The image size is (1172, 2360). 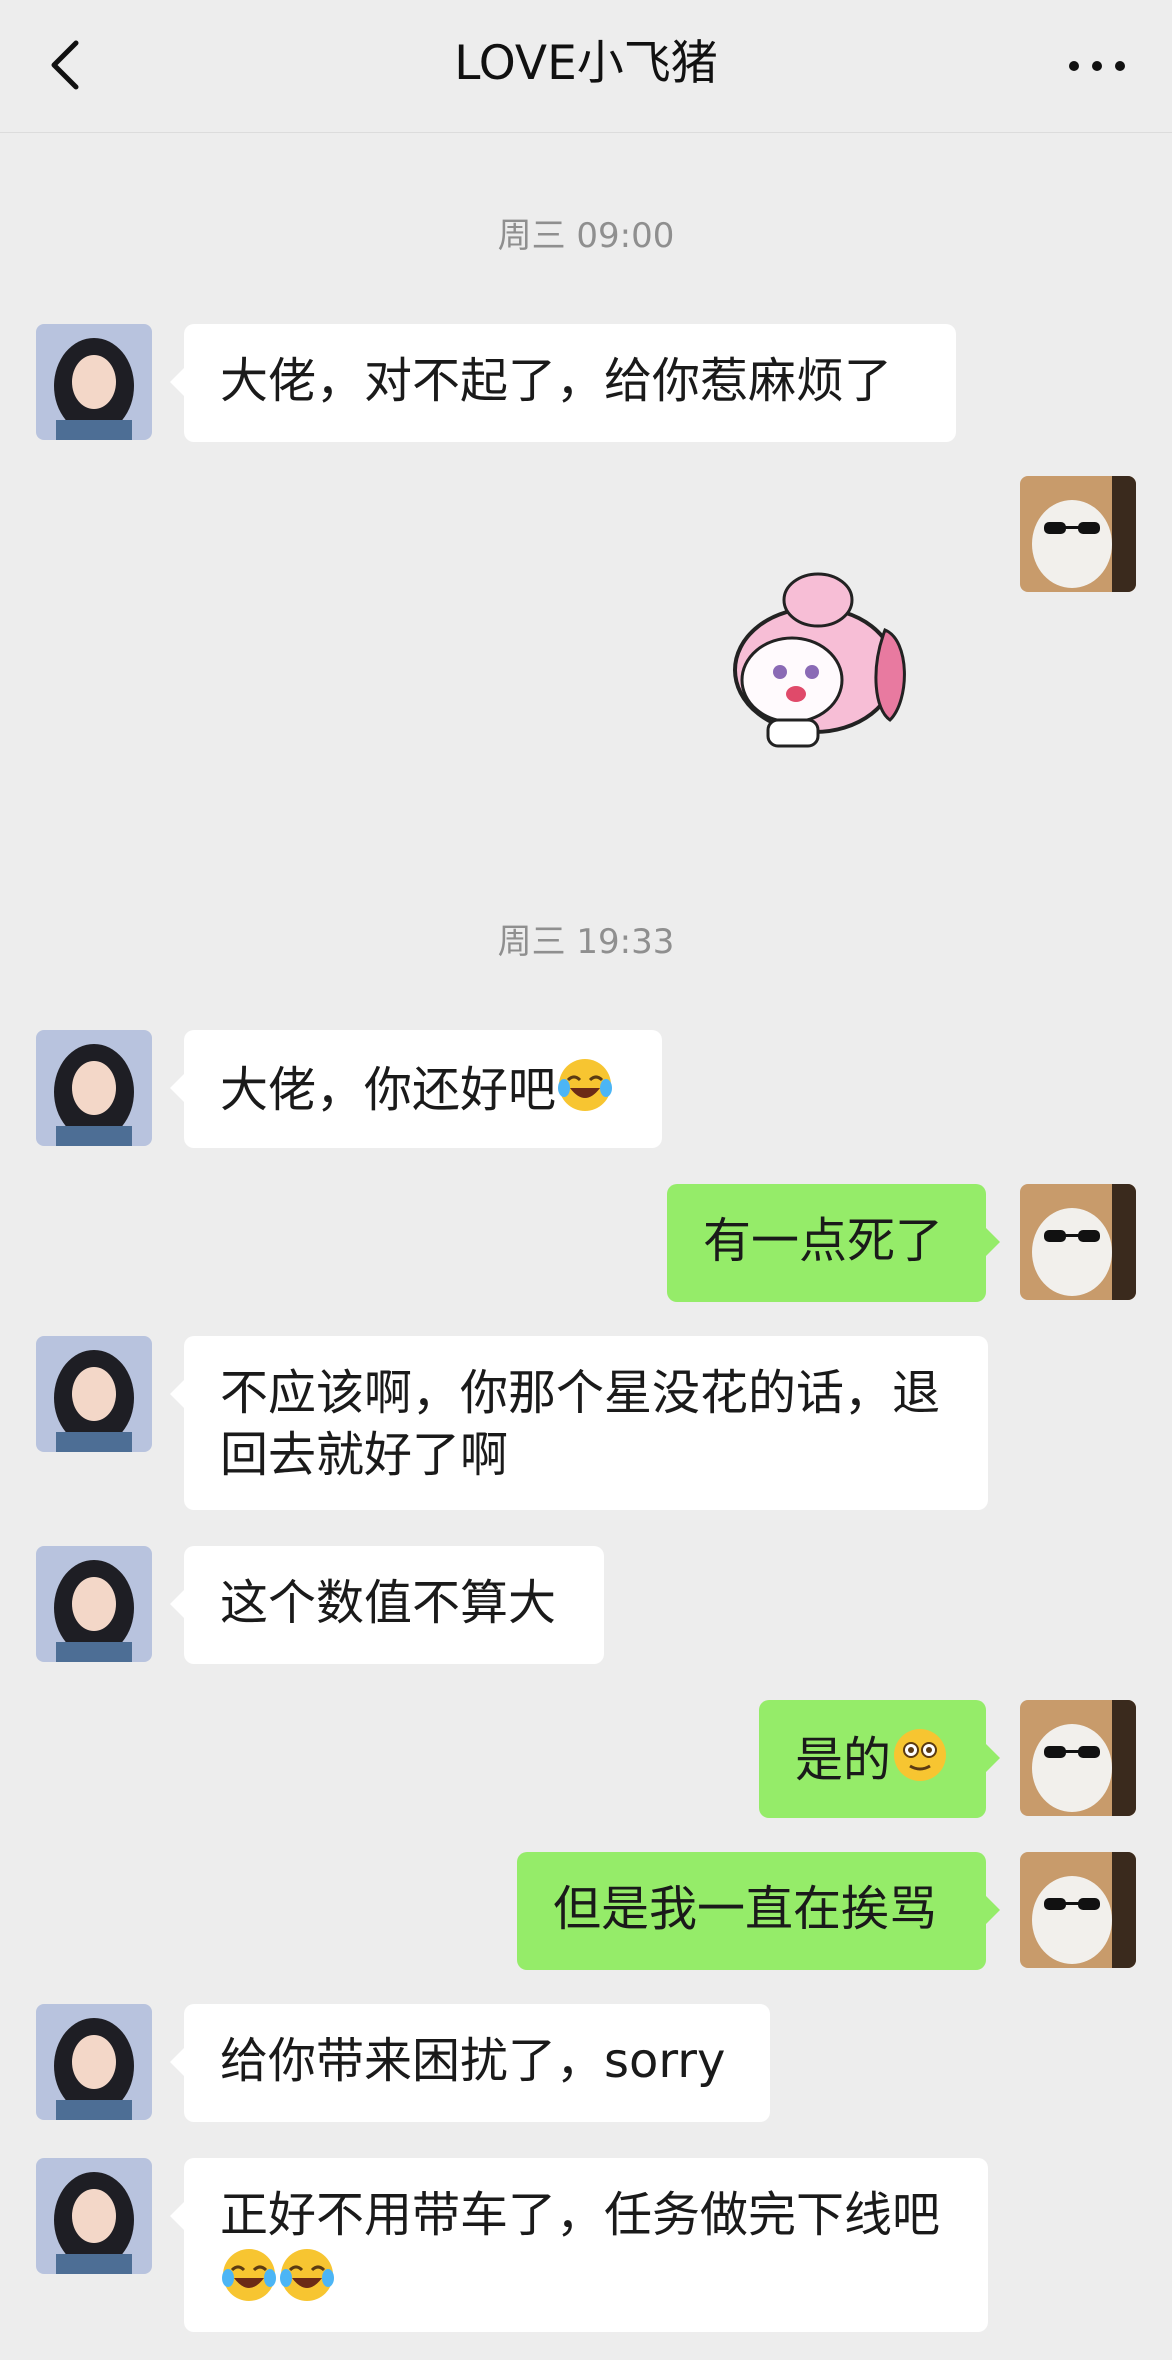 I want to click on message-bubble-outgoing: 有一点死了, so click(x=833, y=1243).